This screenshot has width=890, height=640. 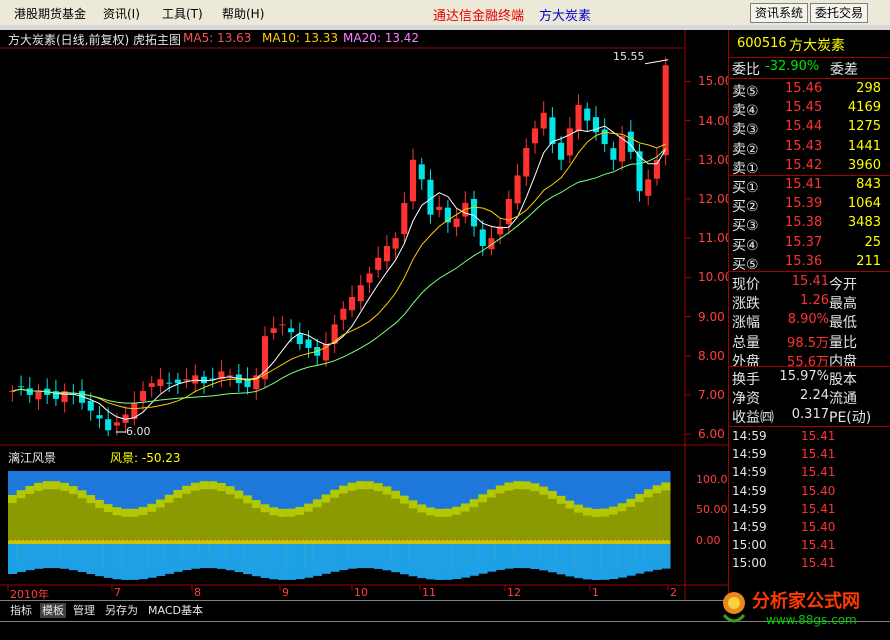 What do you see at coordinates (810, 415) in the screenshot?
I see `stat-value: 0.317` at bounding box center [810, 415].